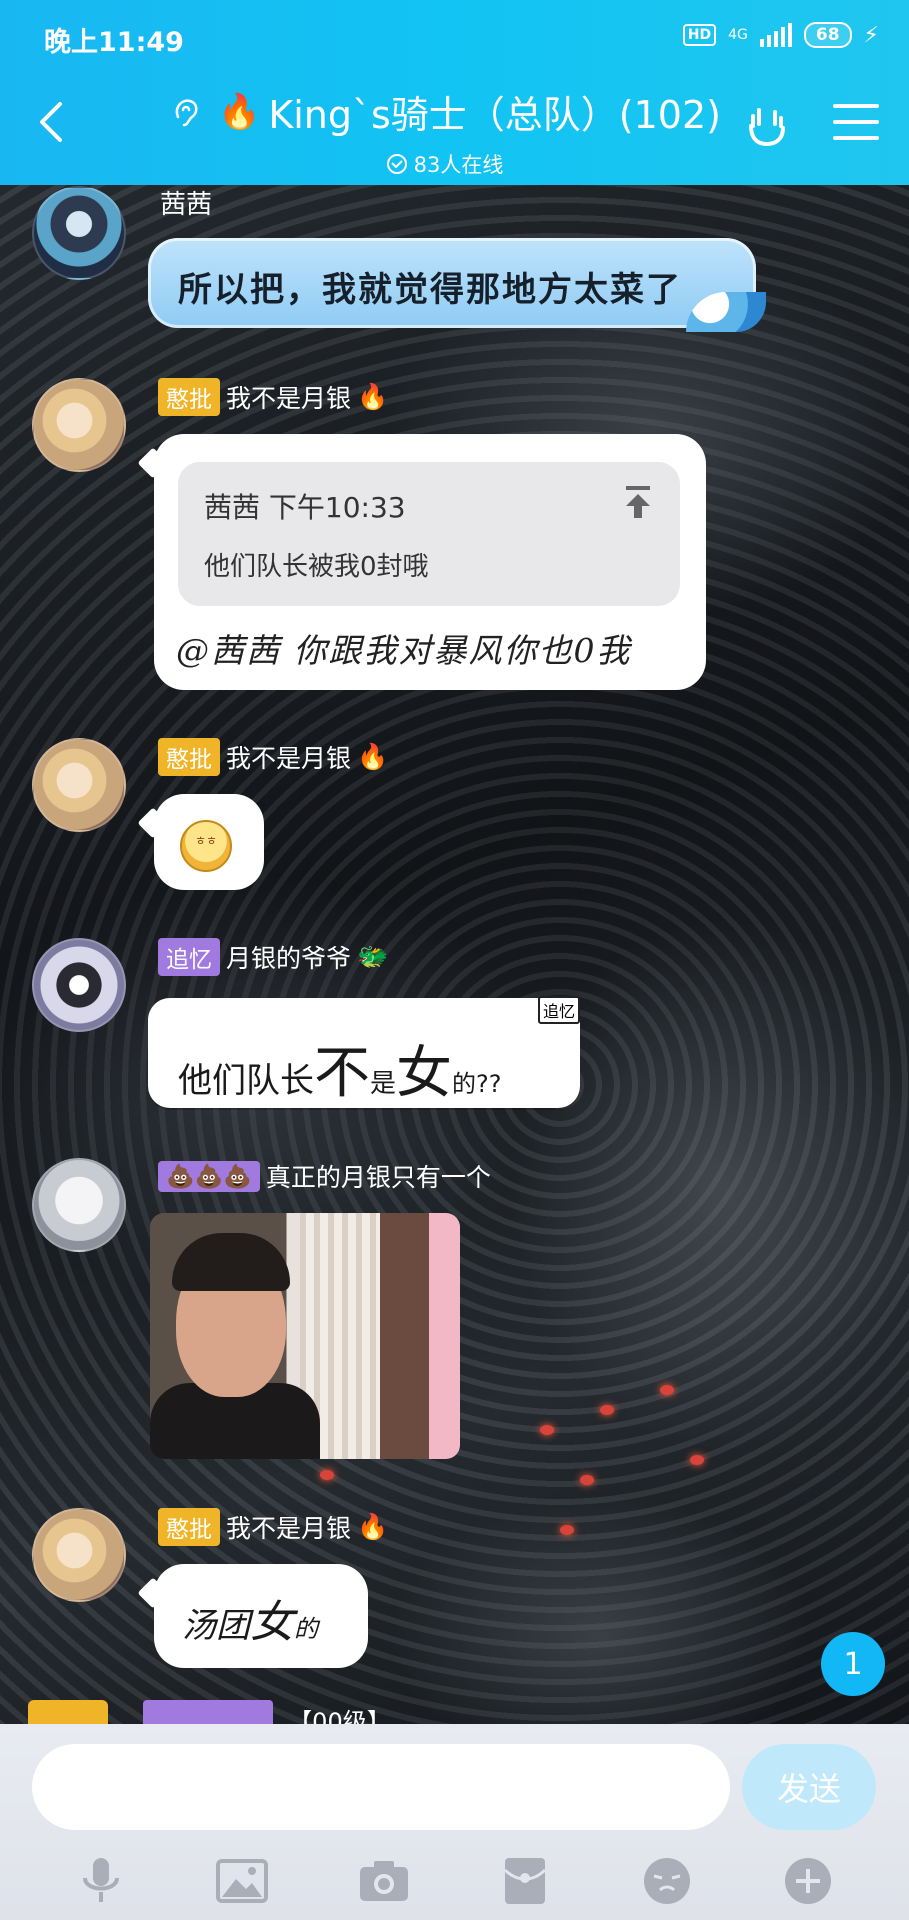 Image resolution: width=909 pixels, height=1920 pixels. I want to click on hand-gesture-icon, so click(767, 126).